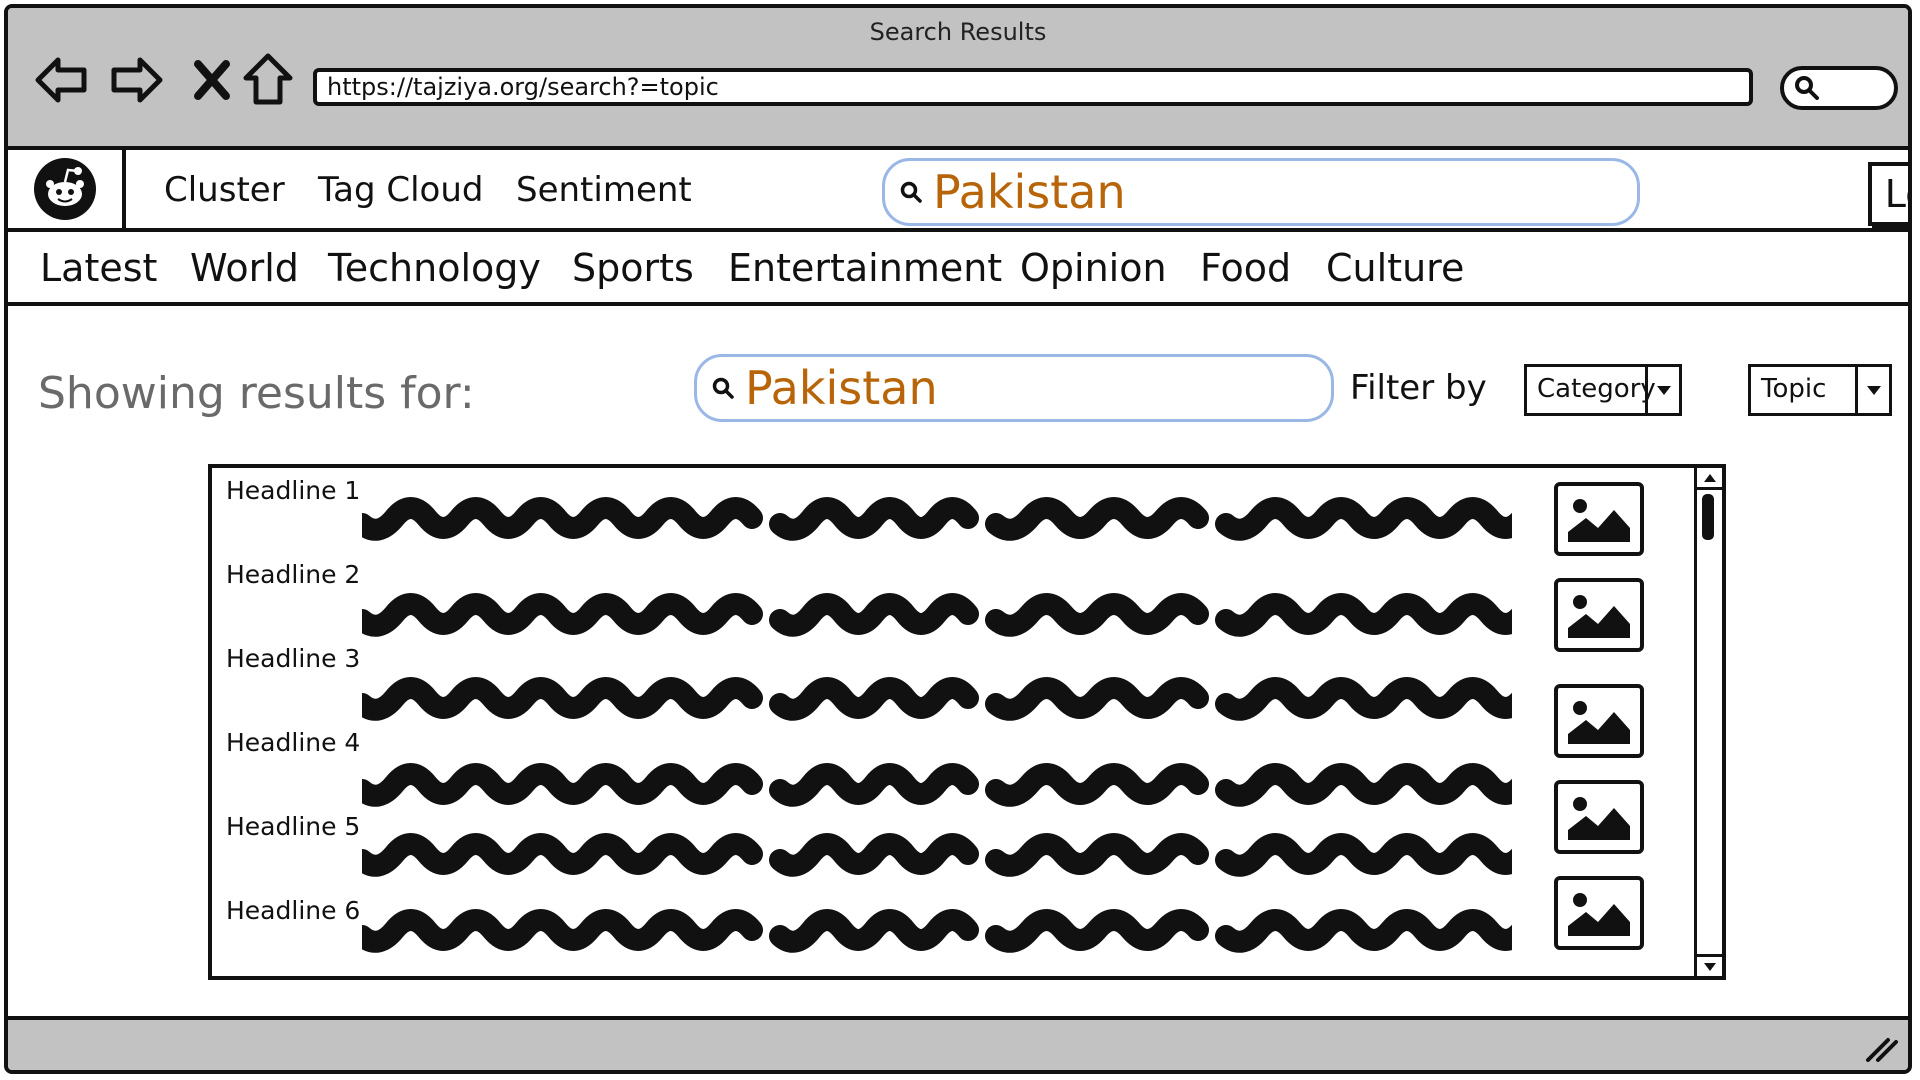 The width and height of the screenshot is (1920, 1080). What do you see at coordinates (293, 742) in the screenshot?
I see `headline-4: Headline 4` at bounding box center [293, 742].